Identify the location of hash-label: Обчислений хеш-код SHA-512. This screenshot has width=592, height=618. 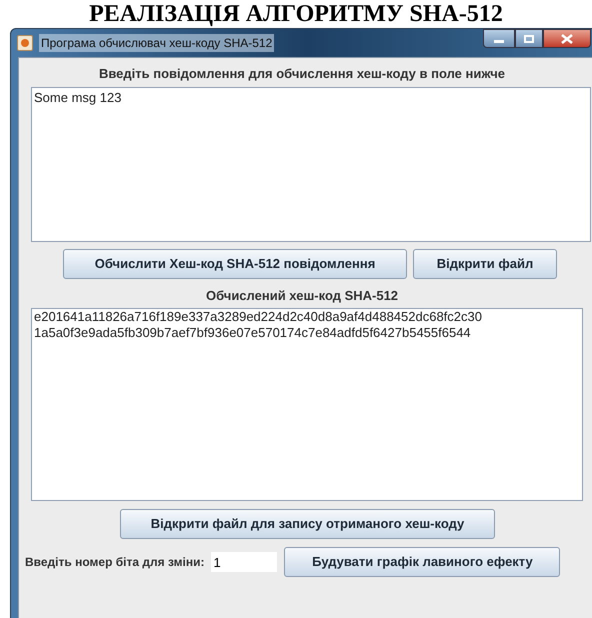
(302, 295).